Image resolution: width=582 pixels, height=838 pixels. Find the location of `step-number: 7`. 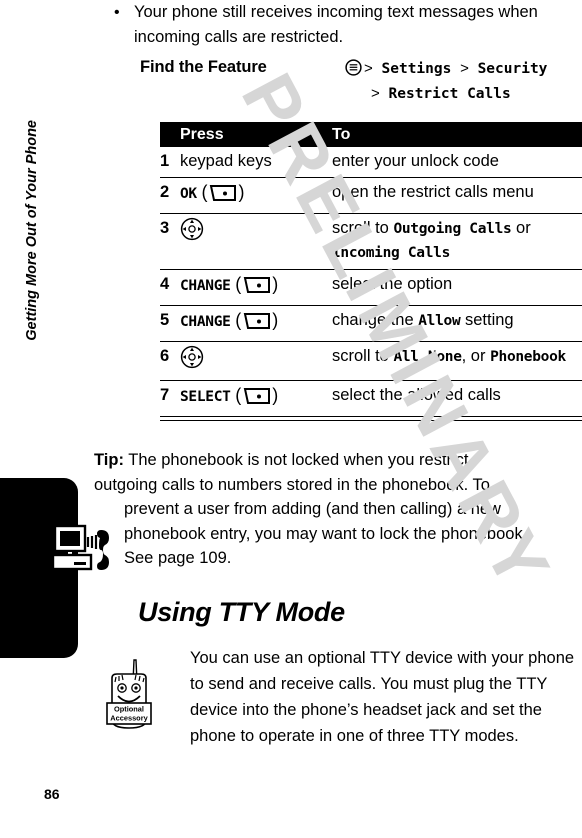

step-number: 7 is located at coordinates (165, 395).